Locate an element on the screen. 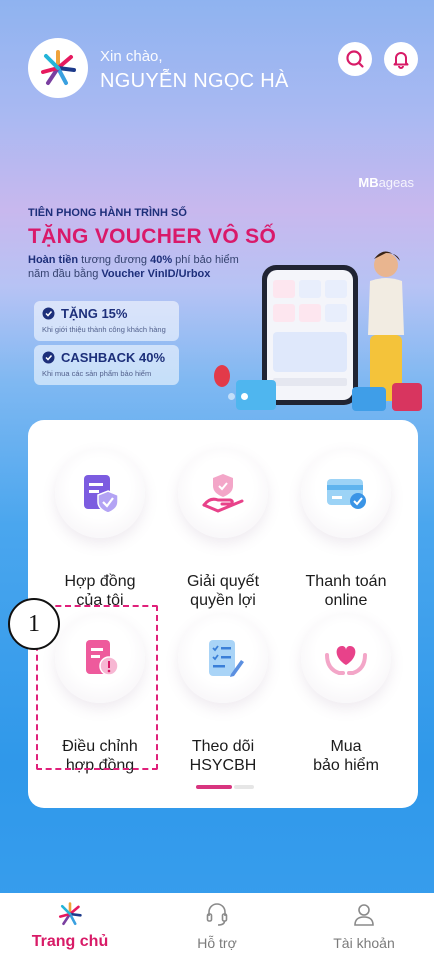 The image size is (434, 955). menu-item-my-contracts: Hợp đồng của tôi is located at coordinates (100, 533).